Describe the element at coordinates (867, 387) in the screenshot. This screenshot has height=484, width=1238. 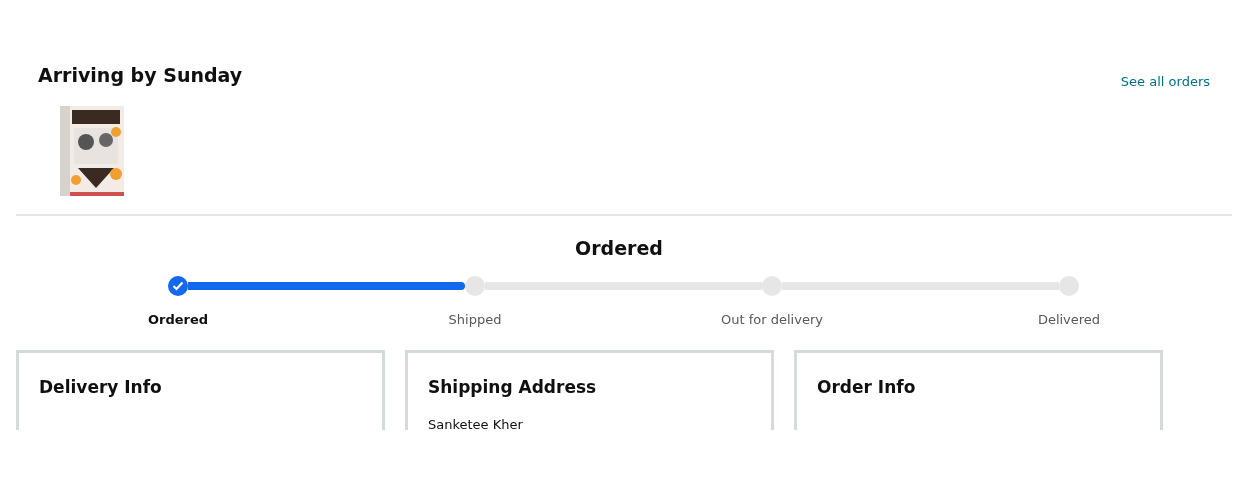
I see `card-title: Order Info` at that location.